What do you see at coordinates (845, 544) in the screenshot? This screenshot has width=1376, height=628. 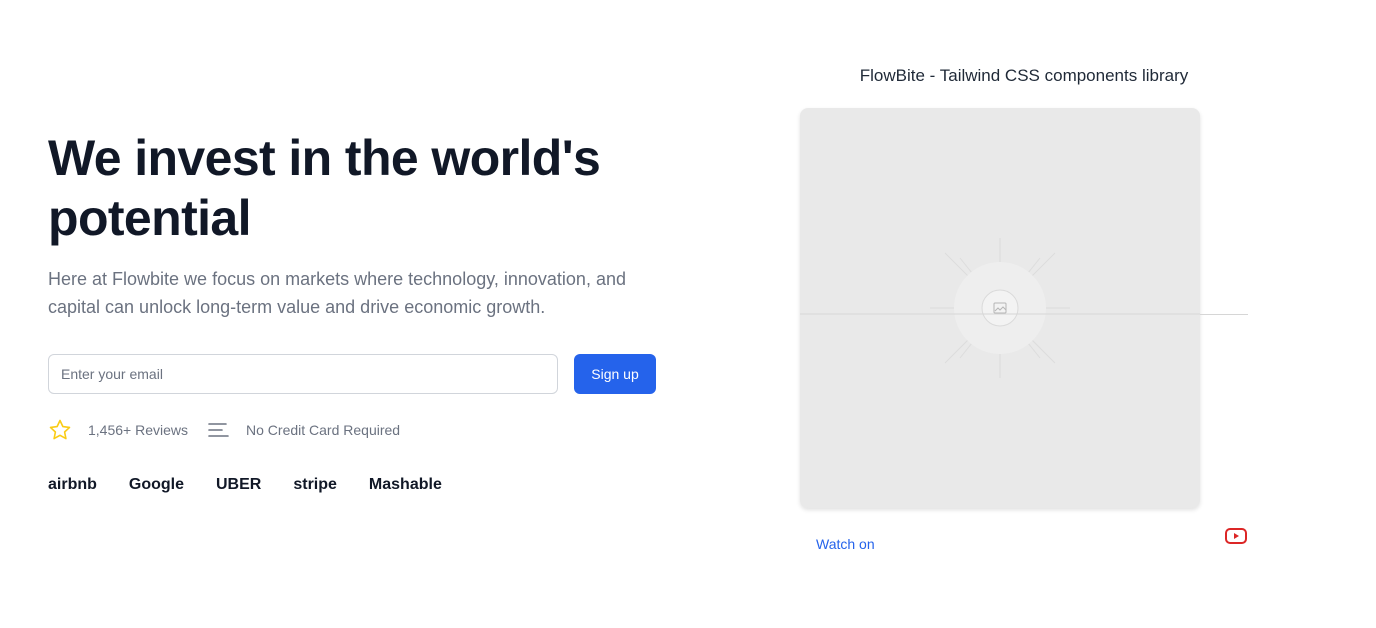 I see `watch-on-link: Watch on` at bounding box center [845, 544].